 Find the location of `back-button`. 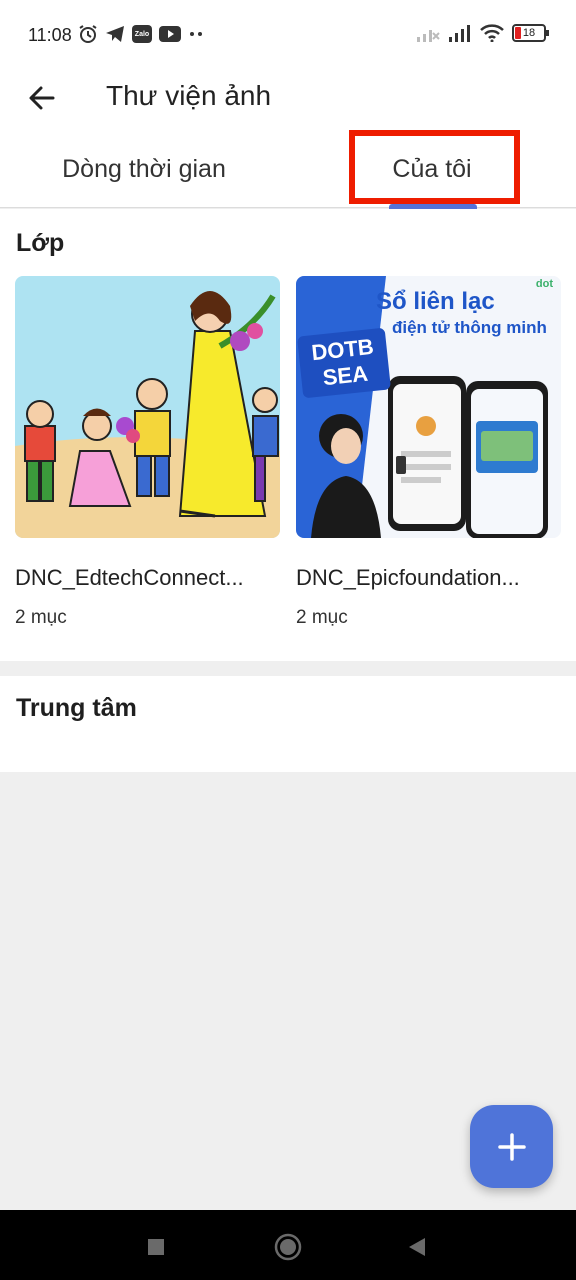

back-button is located at coordinates (42, 98).